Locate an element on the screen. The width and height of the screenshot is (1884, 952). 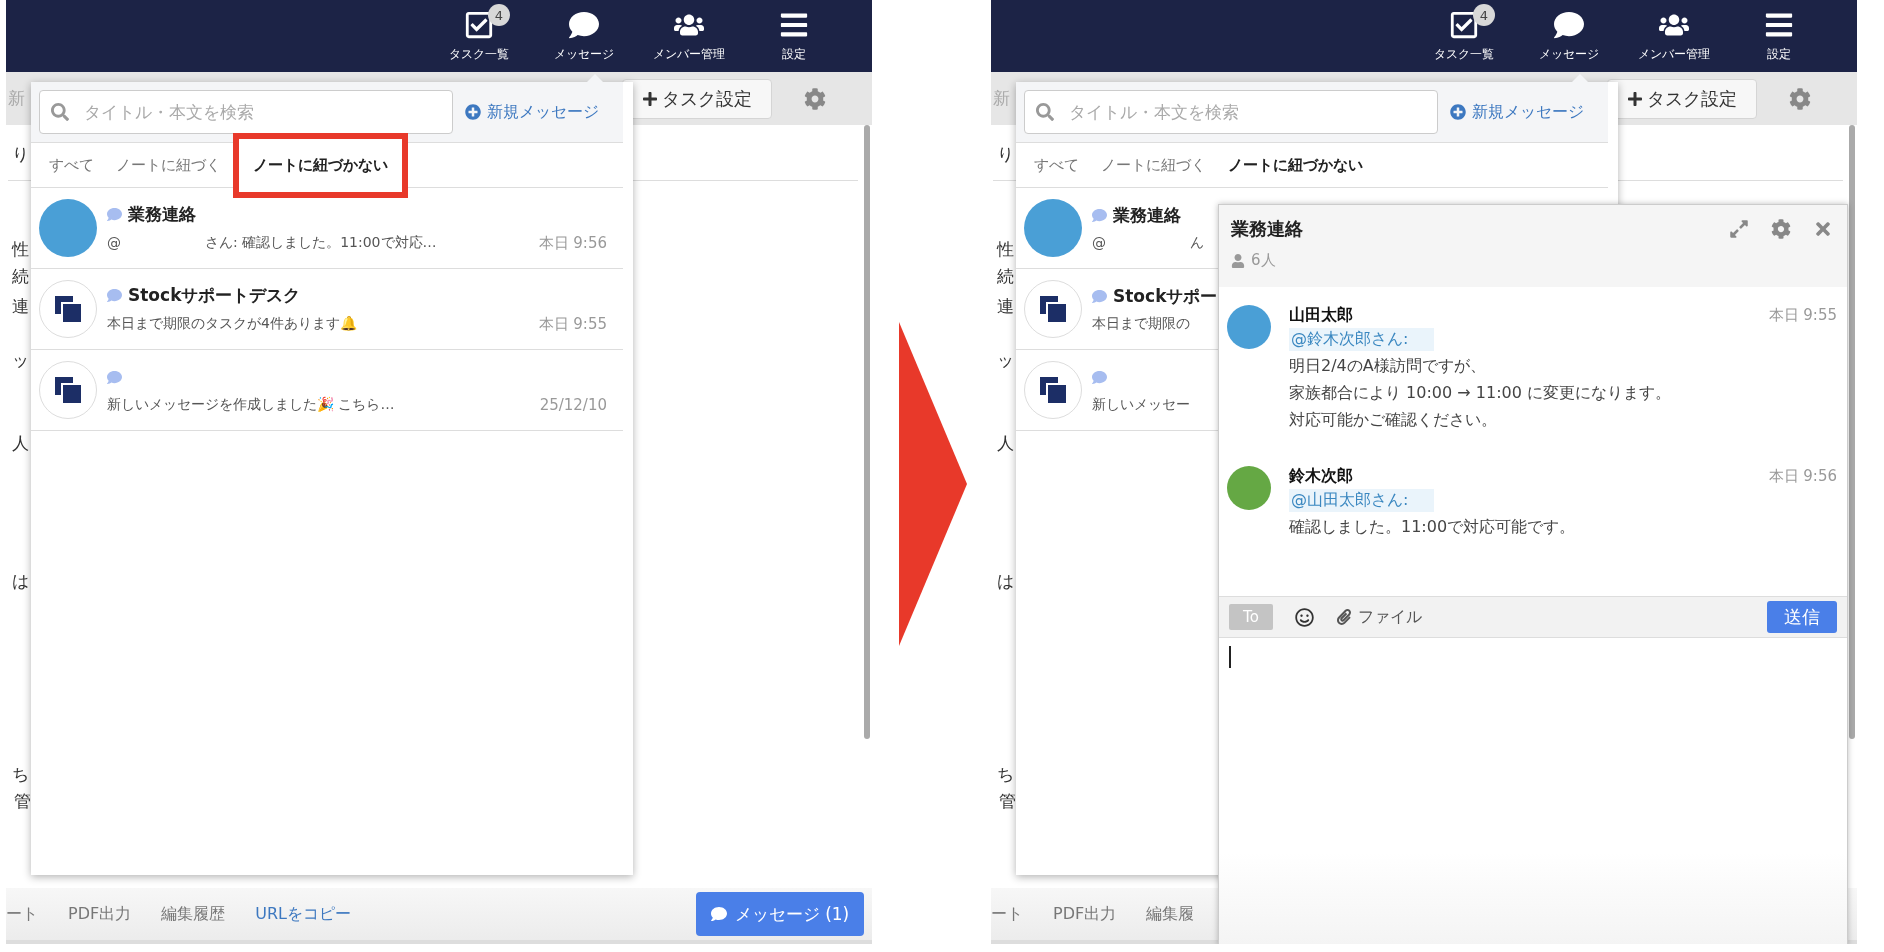
sender-name: 鈴木次郎 is located at coordinates (1321, 476).